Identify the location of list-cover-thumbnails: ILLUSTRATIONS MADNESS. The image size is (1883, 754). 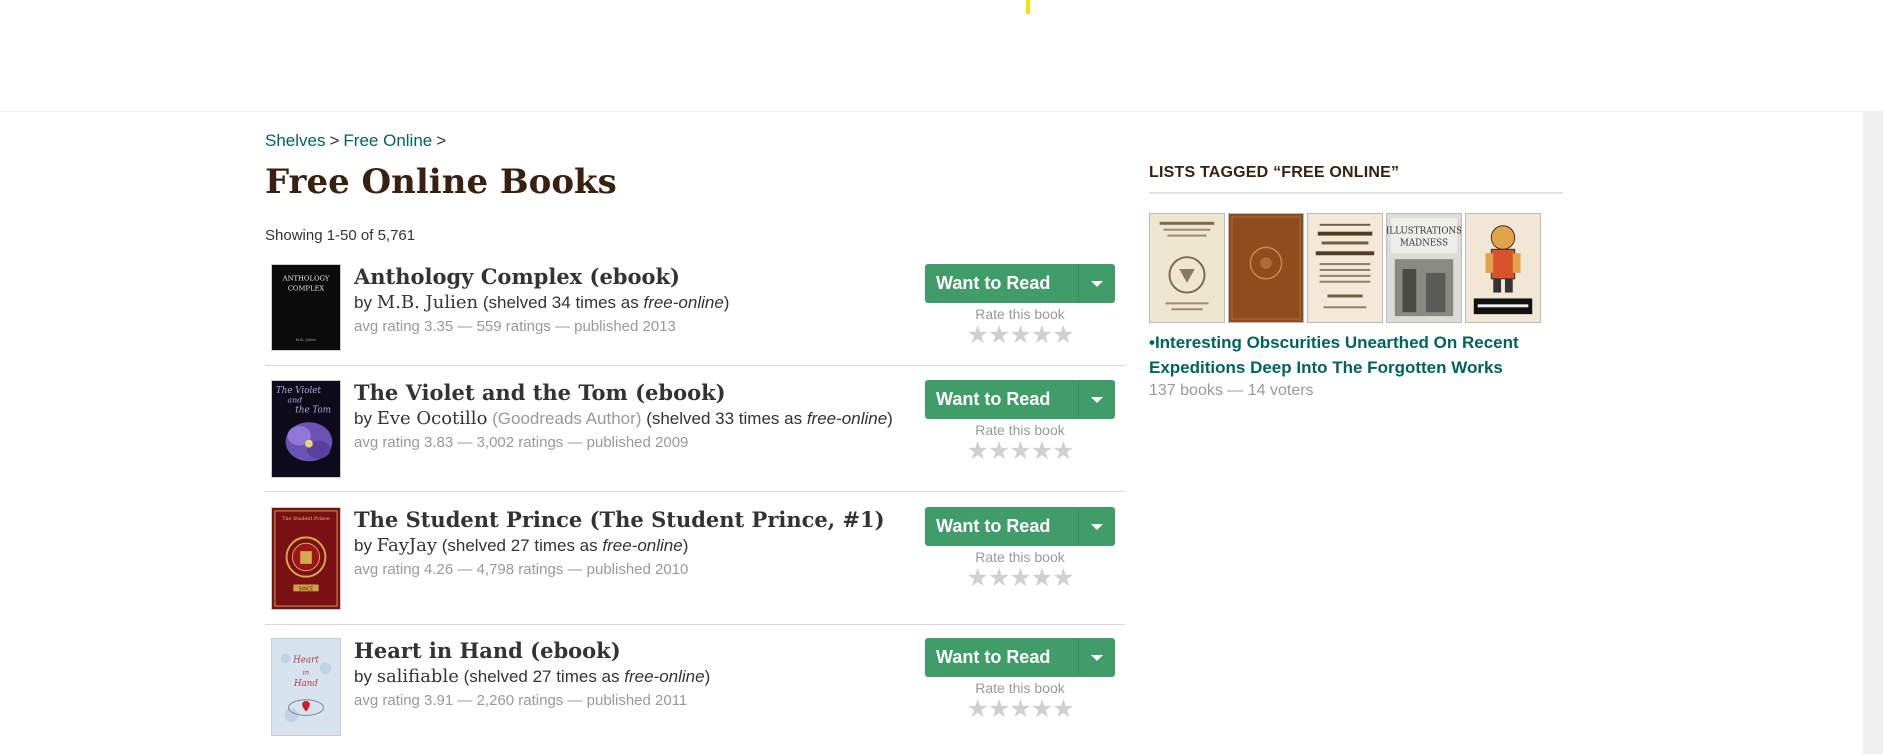
(1345, 268).